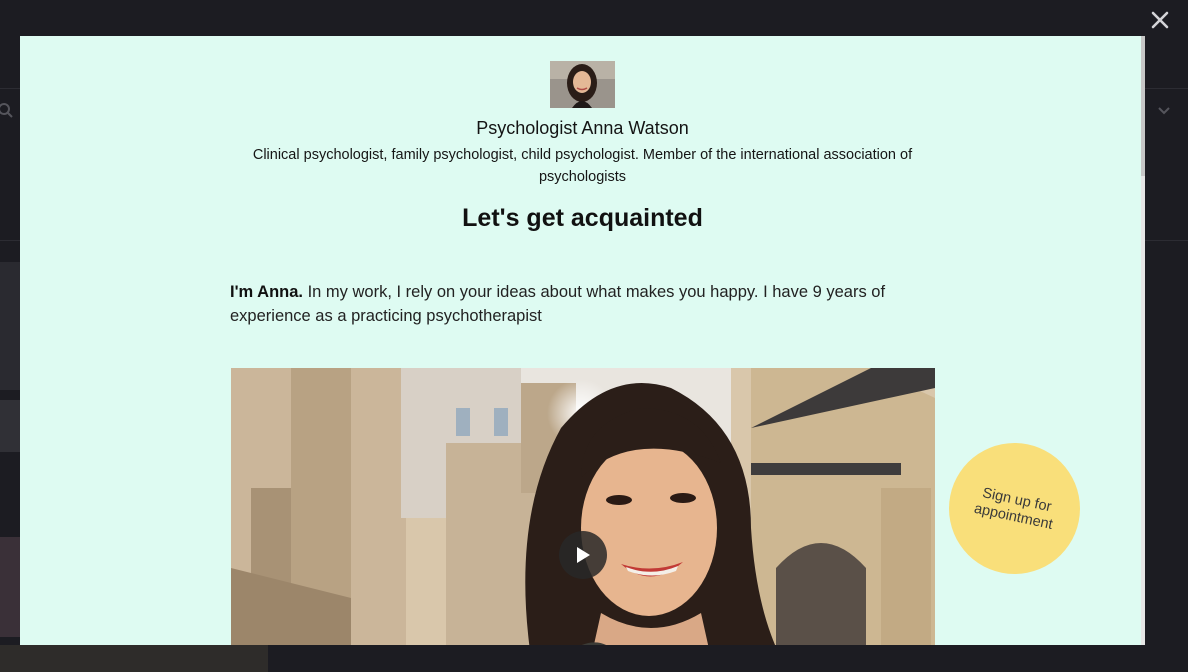 This screenshot has width=1188, height=672. What do you see at coordinates (582, 128) in the screenshot?
I see `psychologist-name: Psychologist Anna Watson` at bounding box center [582, 128].